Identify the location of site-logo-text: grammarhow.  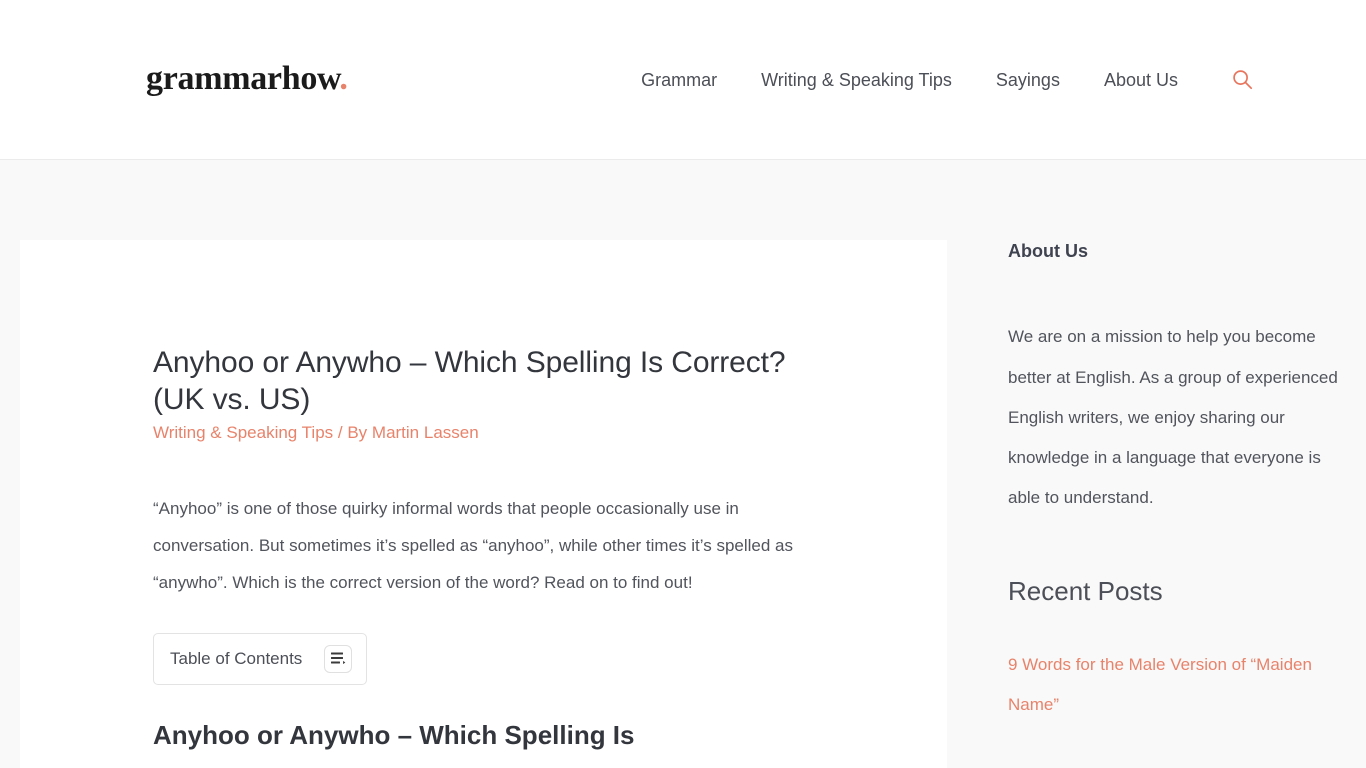
(243, 78).